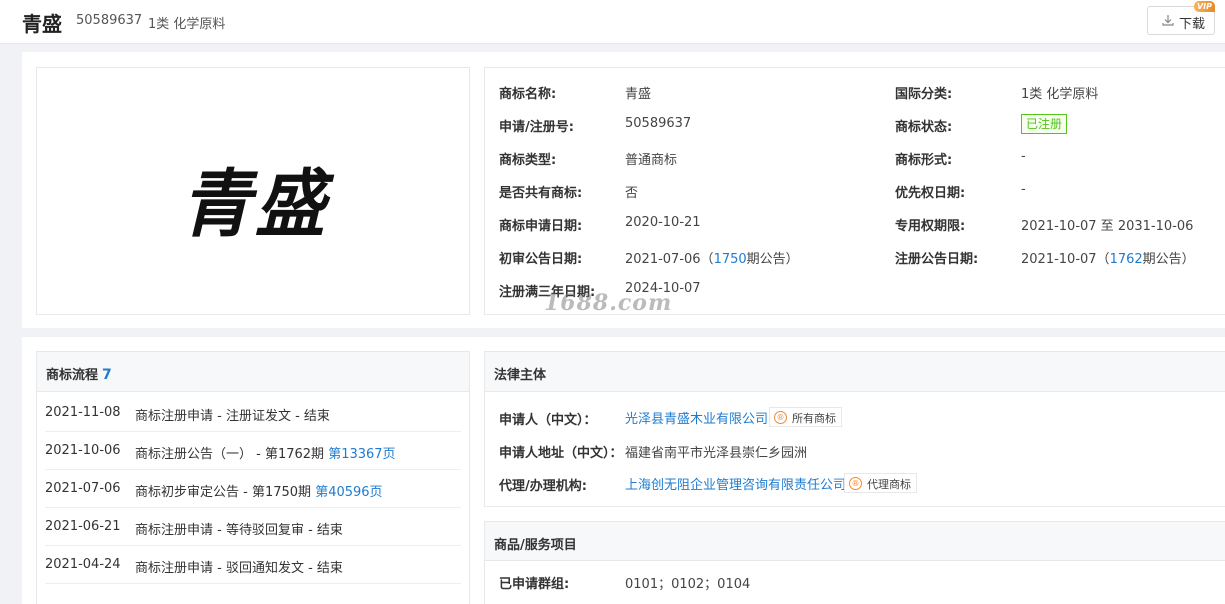  I want to click on label-apply-date: 商标申请日期:, so click(541, 226).